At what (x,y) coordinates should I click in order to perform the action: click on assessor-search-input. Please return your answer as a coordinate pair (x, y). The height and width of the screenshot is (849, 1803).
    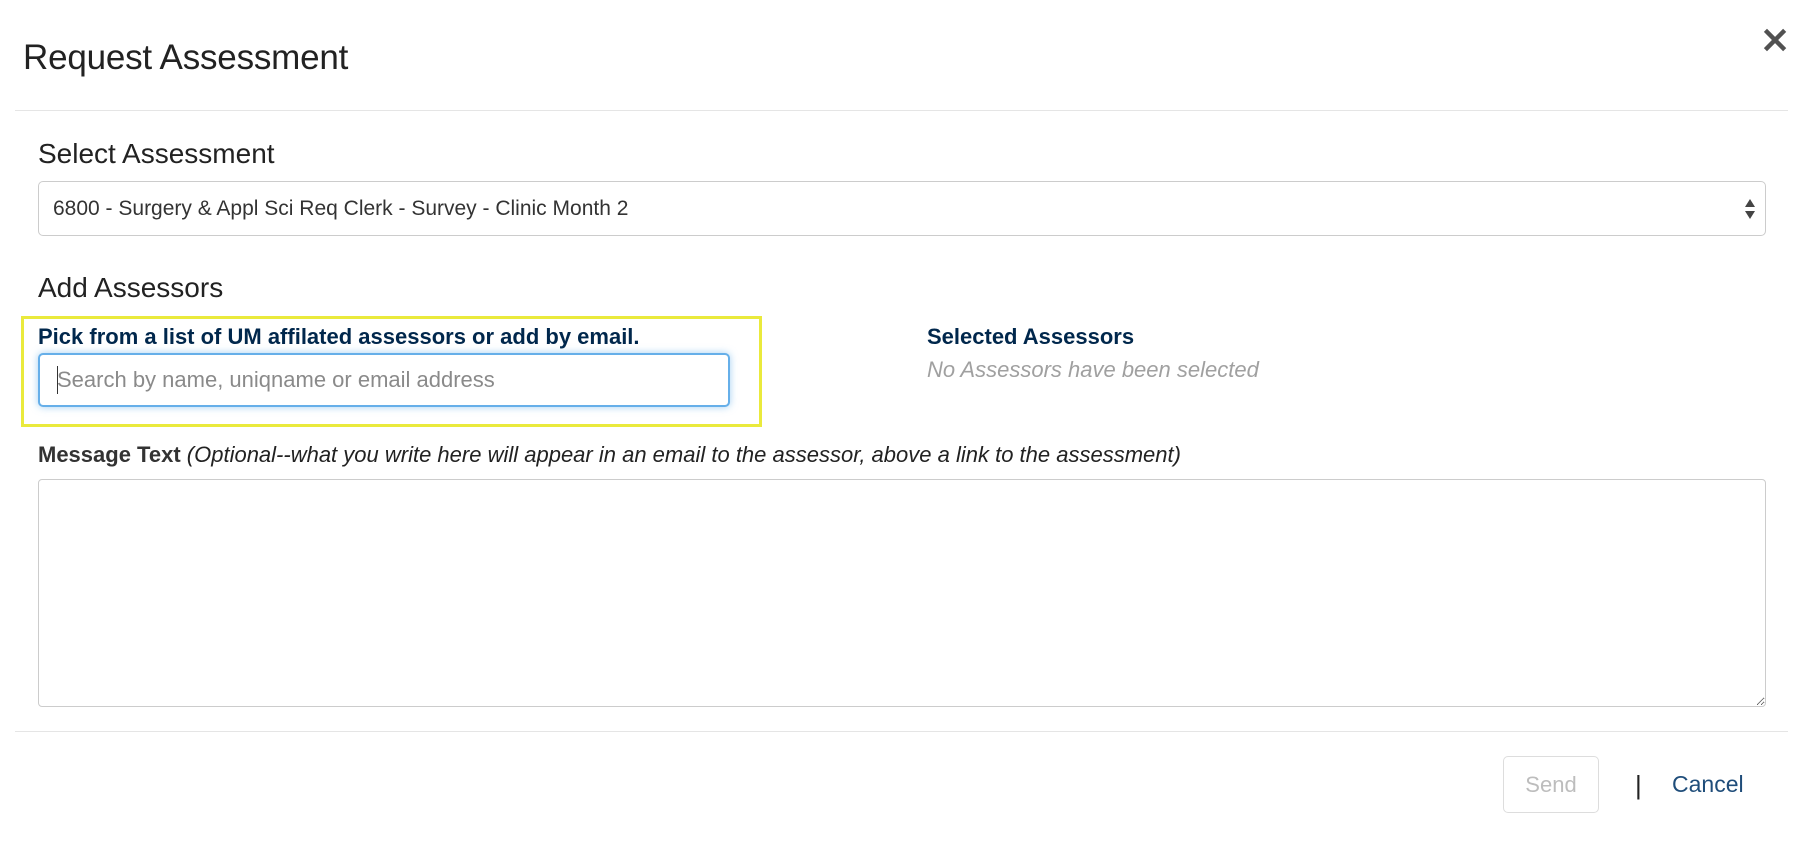
    Looking at the image, I should click on (384, 380).